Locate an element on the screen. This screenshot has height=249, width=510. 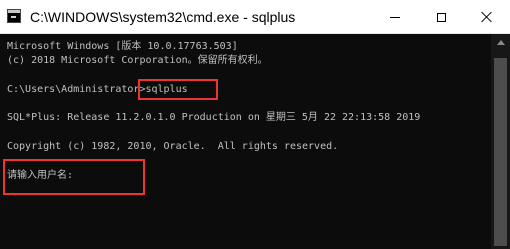
vertical-scrollbar is located at coordinates (500, 141).